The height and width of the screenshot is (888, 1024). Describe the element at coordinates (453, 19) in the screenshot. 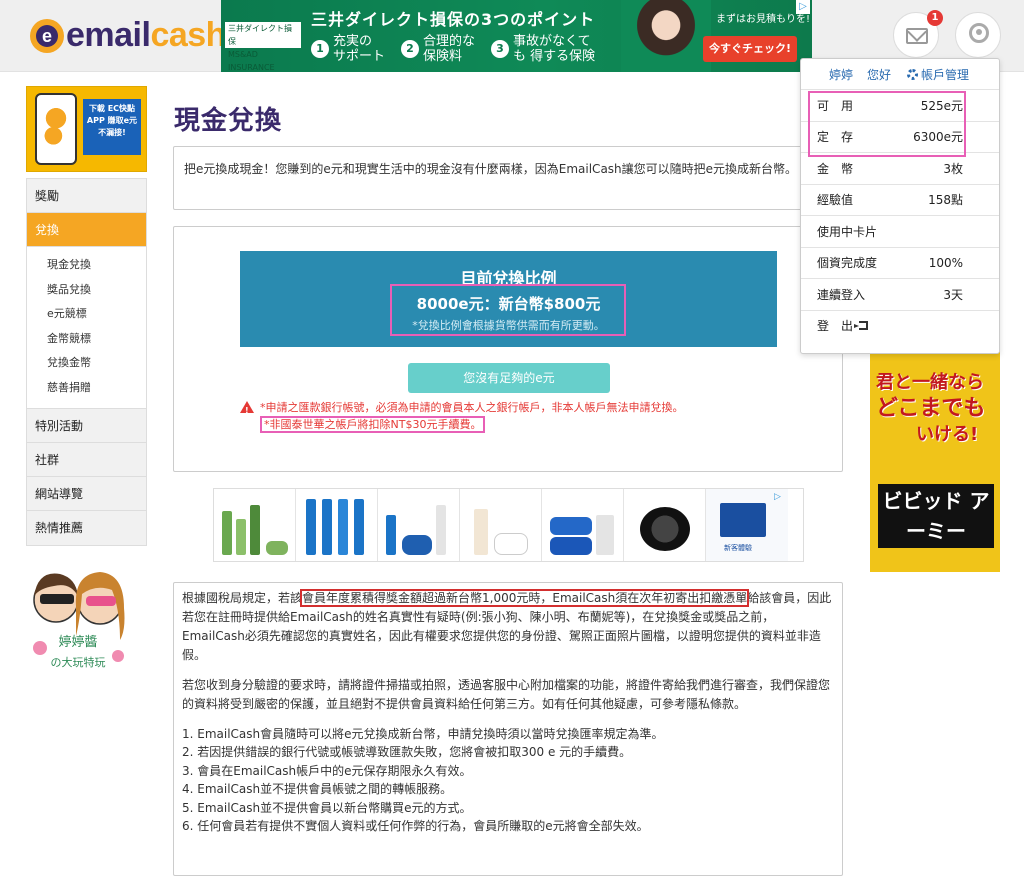

I see `ad-headline: 三井ダイレクト損保の3つのポイント` at that location.